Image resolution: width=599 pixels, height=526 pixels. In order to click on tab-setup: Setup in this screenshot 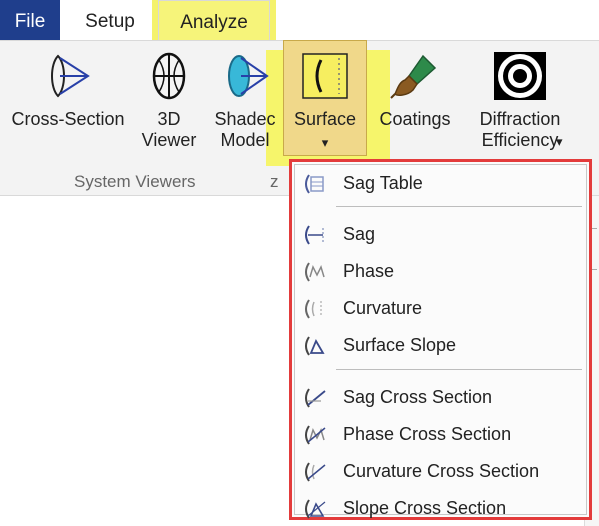, I will do `click(110, 20)`.